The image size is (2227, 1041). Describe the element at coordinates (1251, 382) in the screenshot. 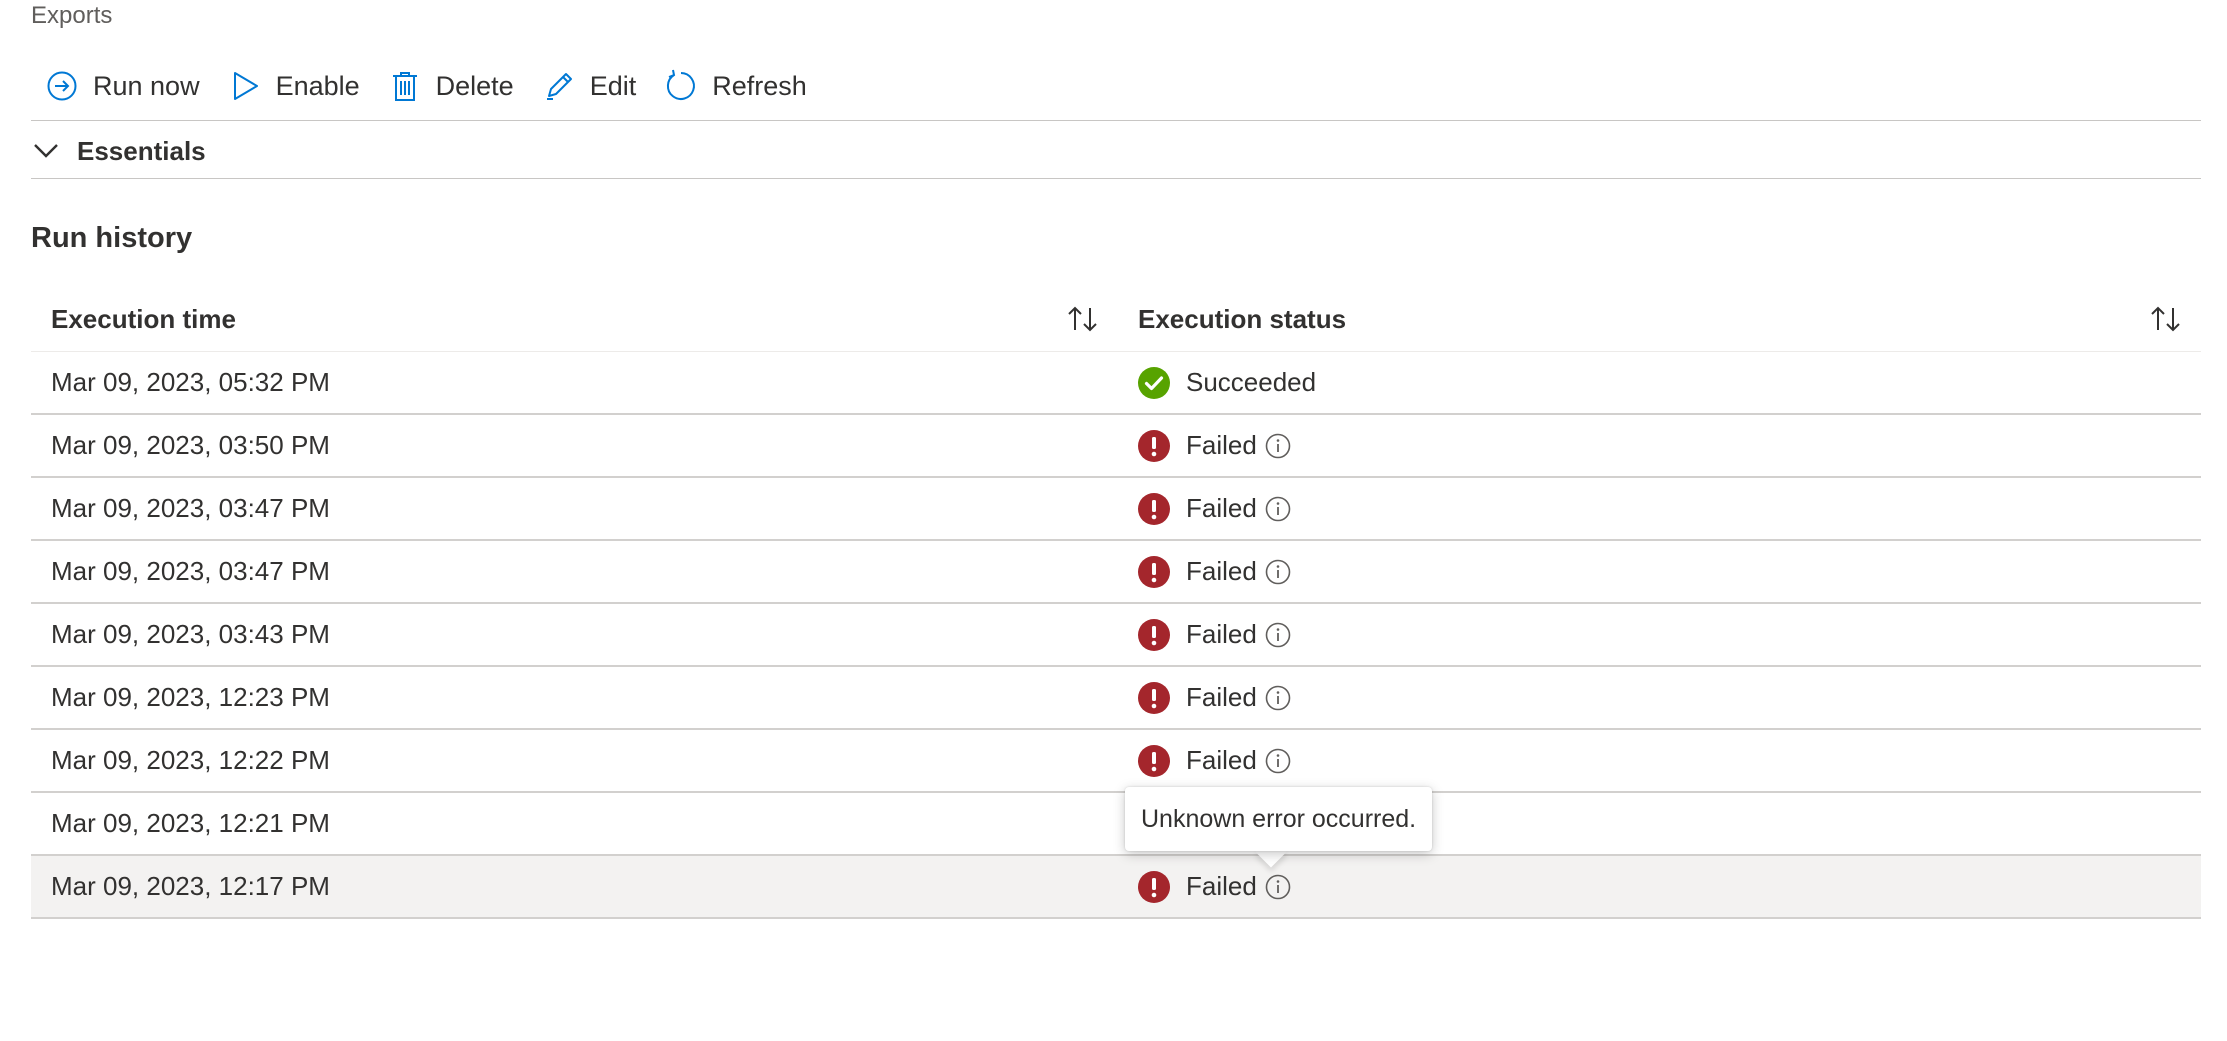

I see `status-text: Succeeded` at that location.